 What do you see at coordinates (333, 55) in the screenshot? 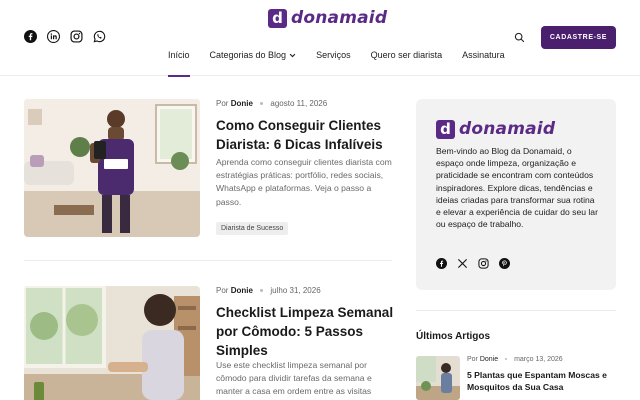
I see `nav-item-label: Serviços` at bounding box center [333, 55].